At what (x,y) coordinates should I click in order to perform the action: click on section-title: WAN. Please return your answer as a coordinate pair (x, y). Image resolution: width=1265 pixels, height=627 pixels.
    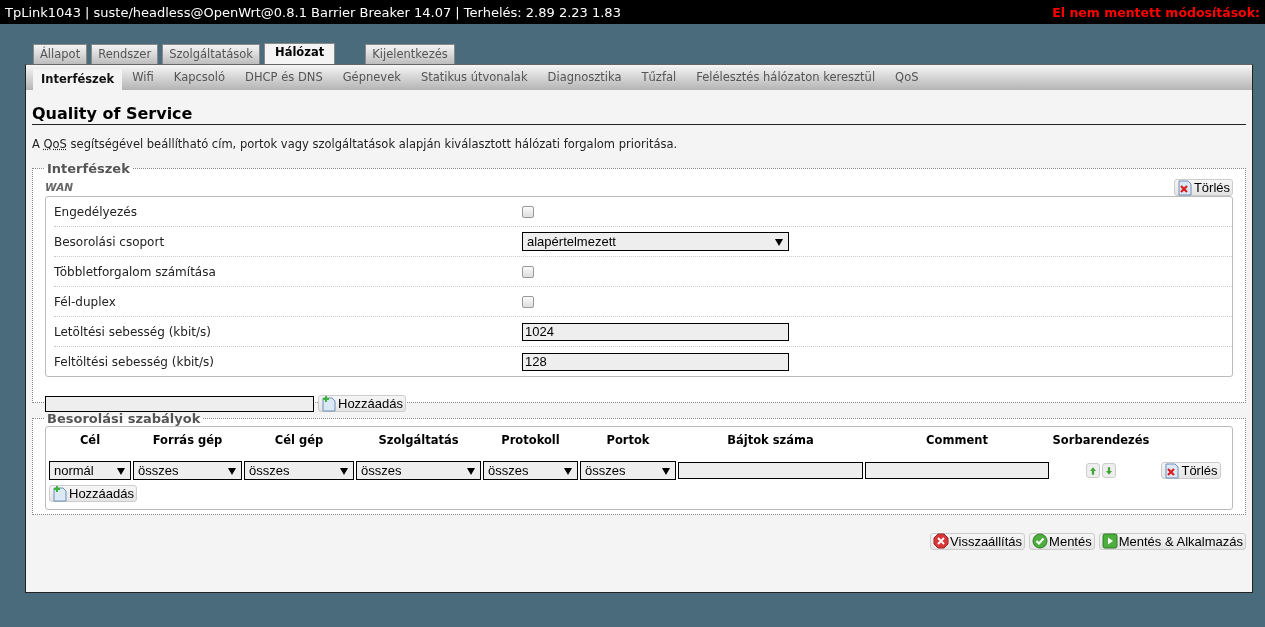
    Looking at the image, I should click on (59, 187).